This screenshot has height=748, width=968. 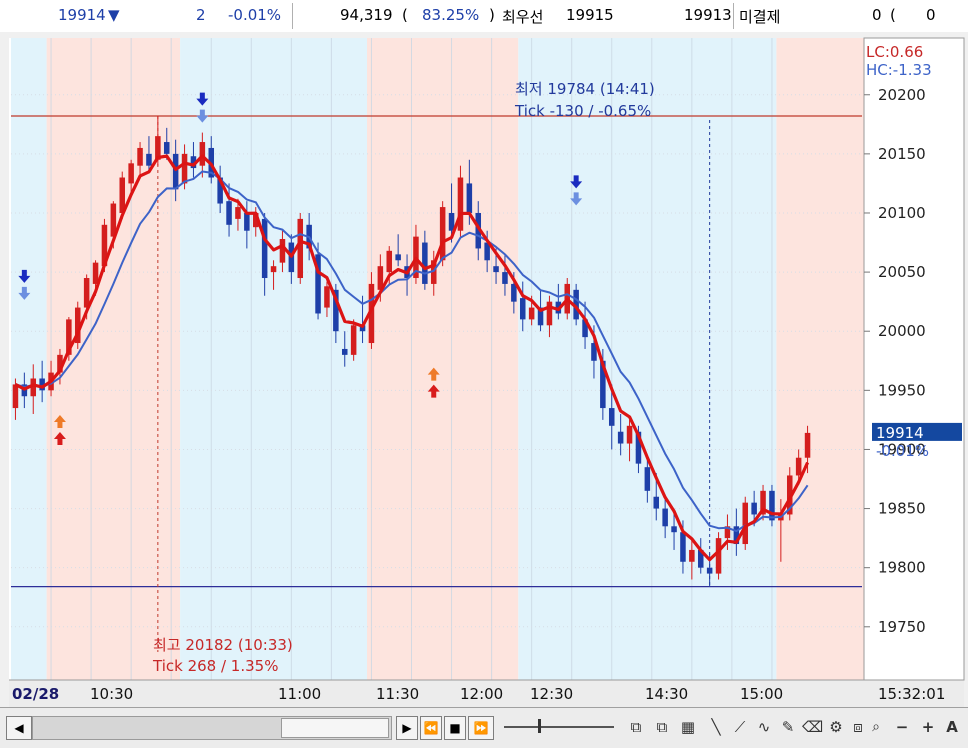 What do you see at coordinates (539, 726) in the screenshot?
I see `speed-slider-handle` at bounding box center [539, 726].